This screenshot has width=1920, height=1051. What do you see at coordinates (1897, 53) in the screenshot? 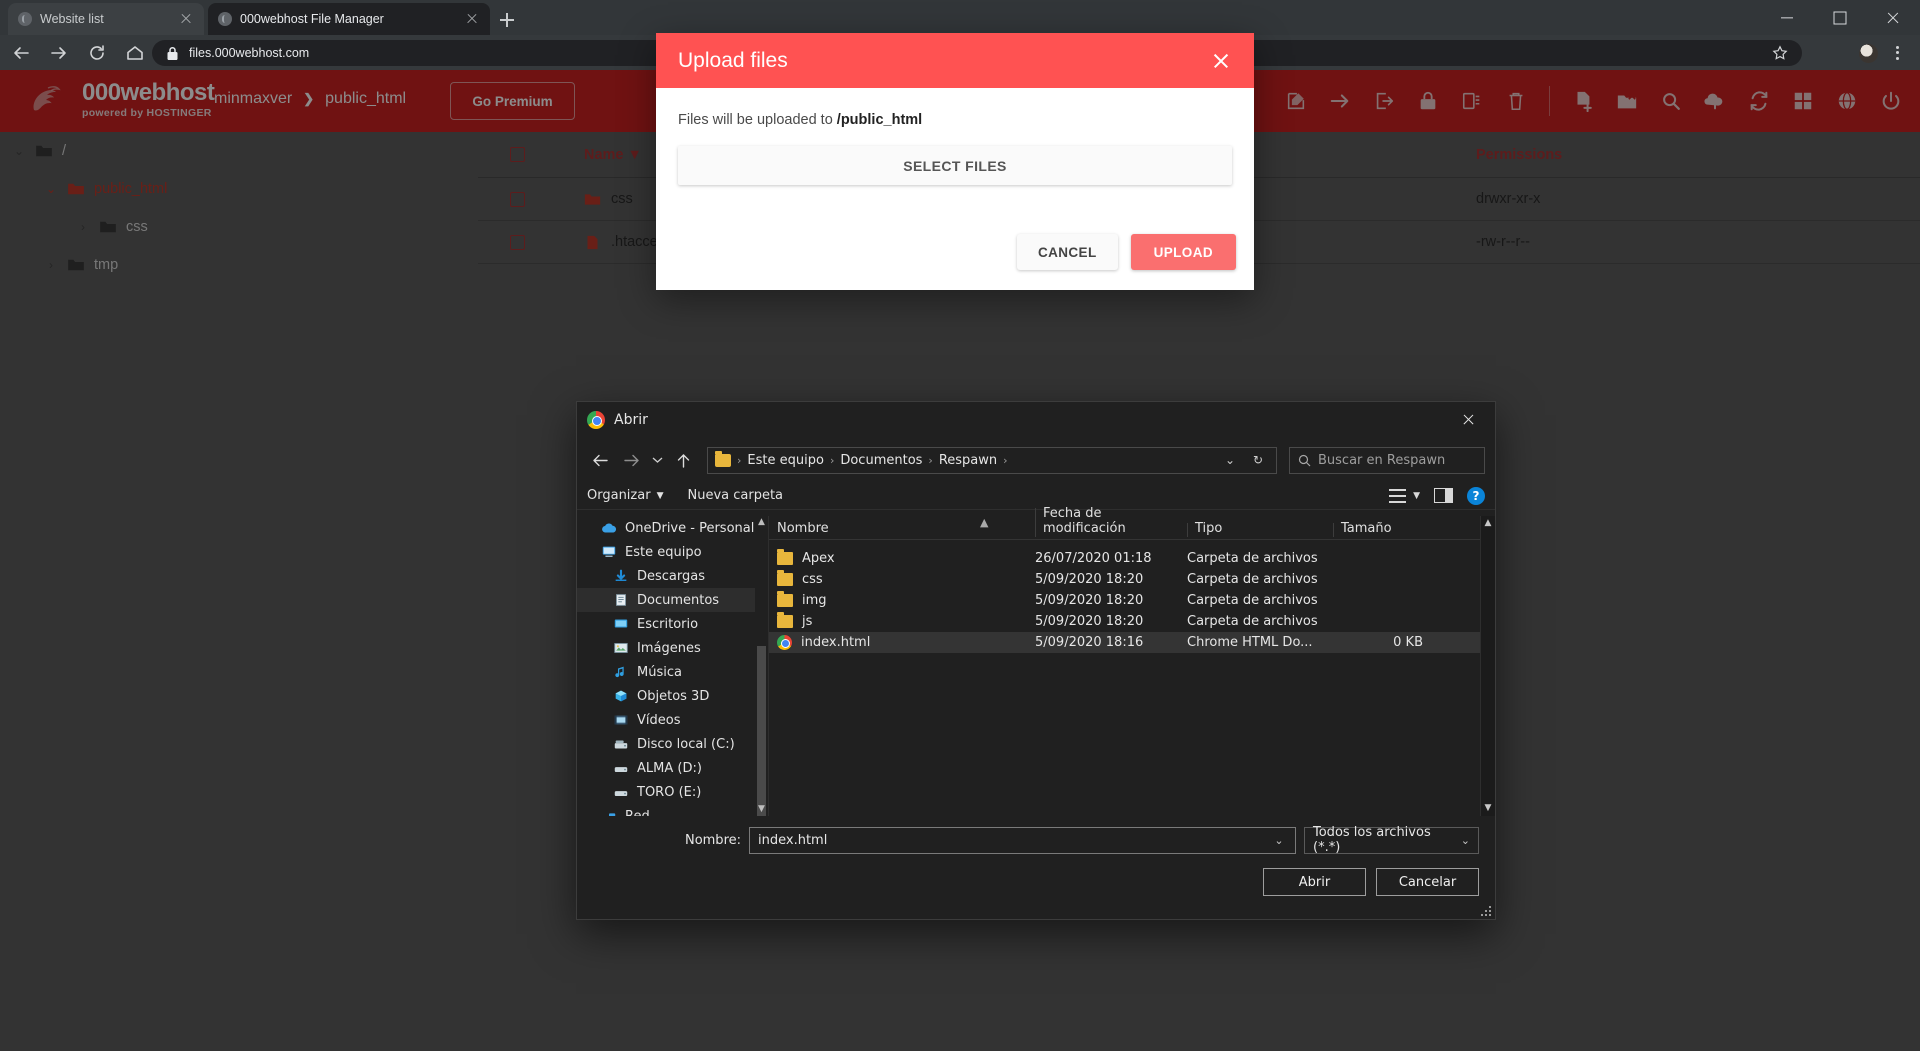
I see `browser-menu-icon` at bounding box center [1897, 53].